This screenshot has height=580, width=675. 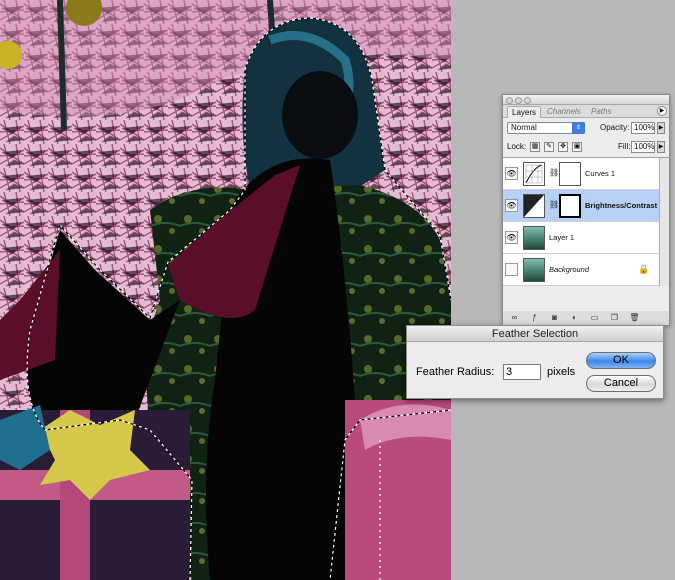 What do you see at coordinates (586, 127) in the screenshot?
I see `blend-row: Normal ⇕ Opacity: 100% ▶` at bounding box center [586, 127].